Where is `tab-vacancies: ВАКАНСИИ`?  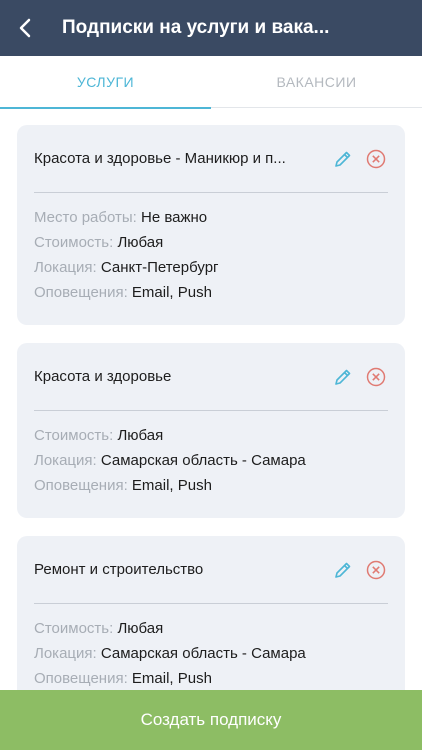 tab-vacancies: ВАКАНСИИ is located at coordinates (316, 82).